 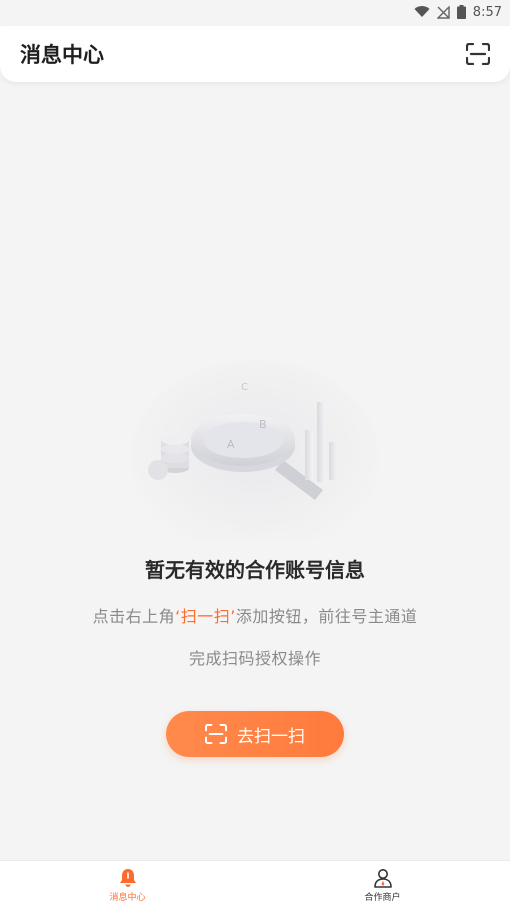 What do you see at coordinates (422, 12) in the screenshot?
I see `wifi-icon` at bounding box center [422, 12].